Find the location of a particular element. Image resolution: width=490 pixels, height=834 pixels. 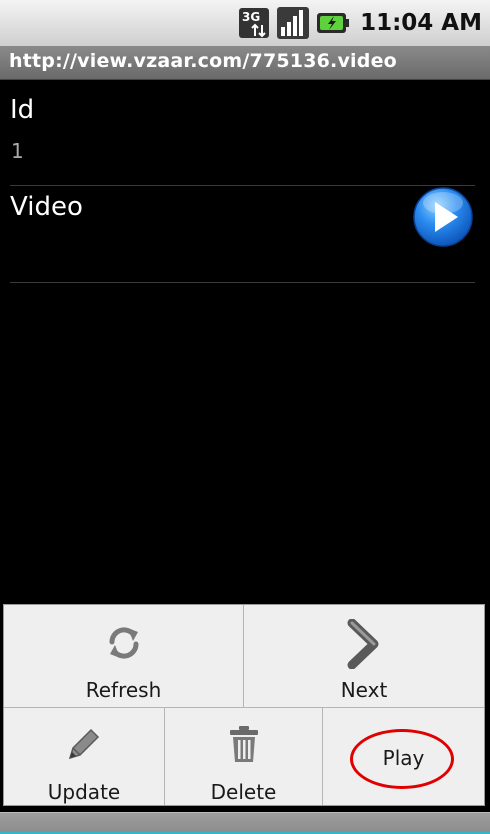

trash-icon is located at coordinates (243, 744).